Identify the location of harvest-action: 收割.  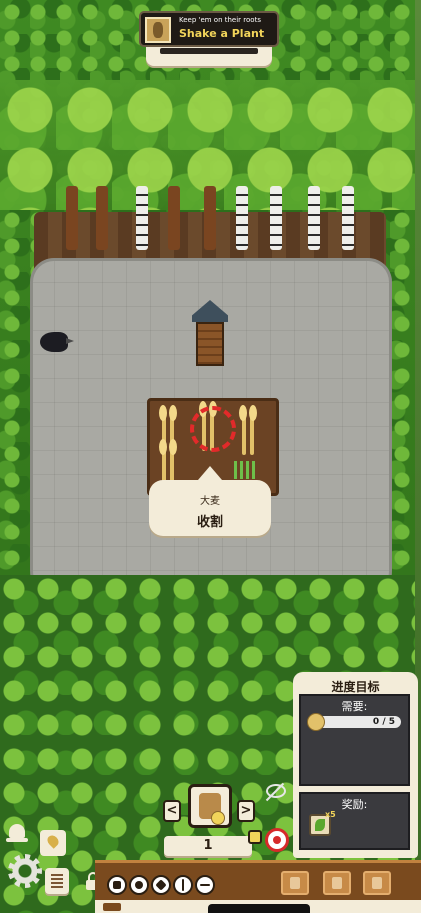
(210, 520).